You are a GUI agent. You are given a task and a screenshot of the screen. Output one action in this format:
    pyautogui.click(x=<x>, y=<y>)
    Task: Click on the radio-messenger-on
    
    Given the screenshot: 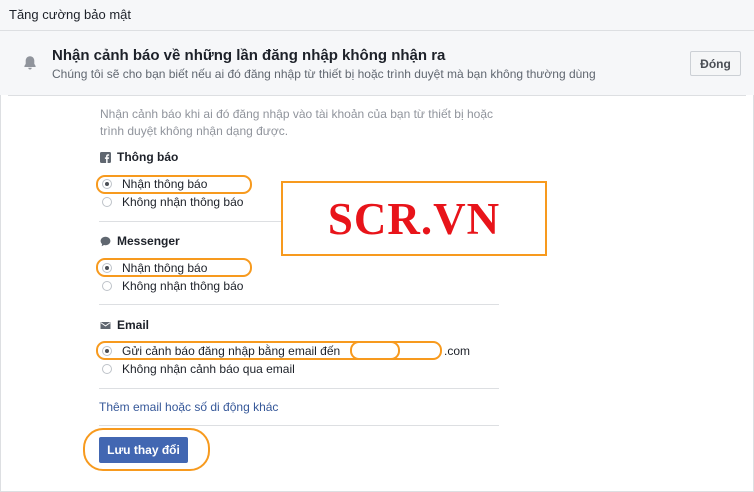 What is the action you would take?
    pyautogui.click(x=107, y=268)
    